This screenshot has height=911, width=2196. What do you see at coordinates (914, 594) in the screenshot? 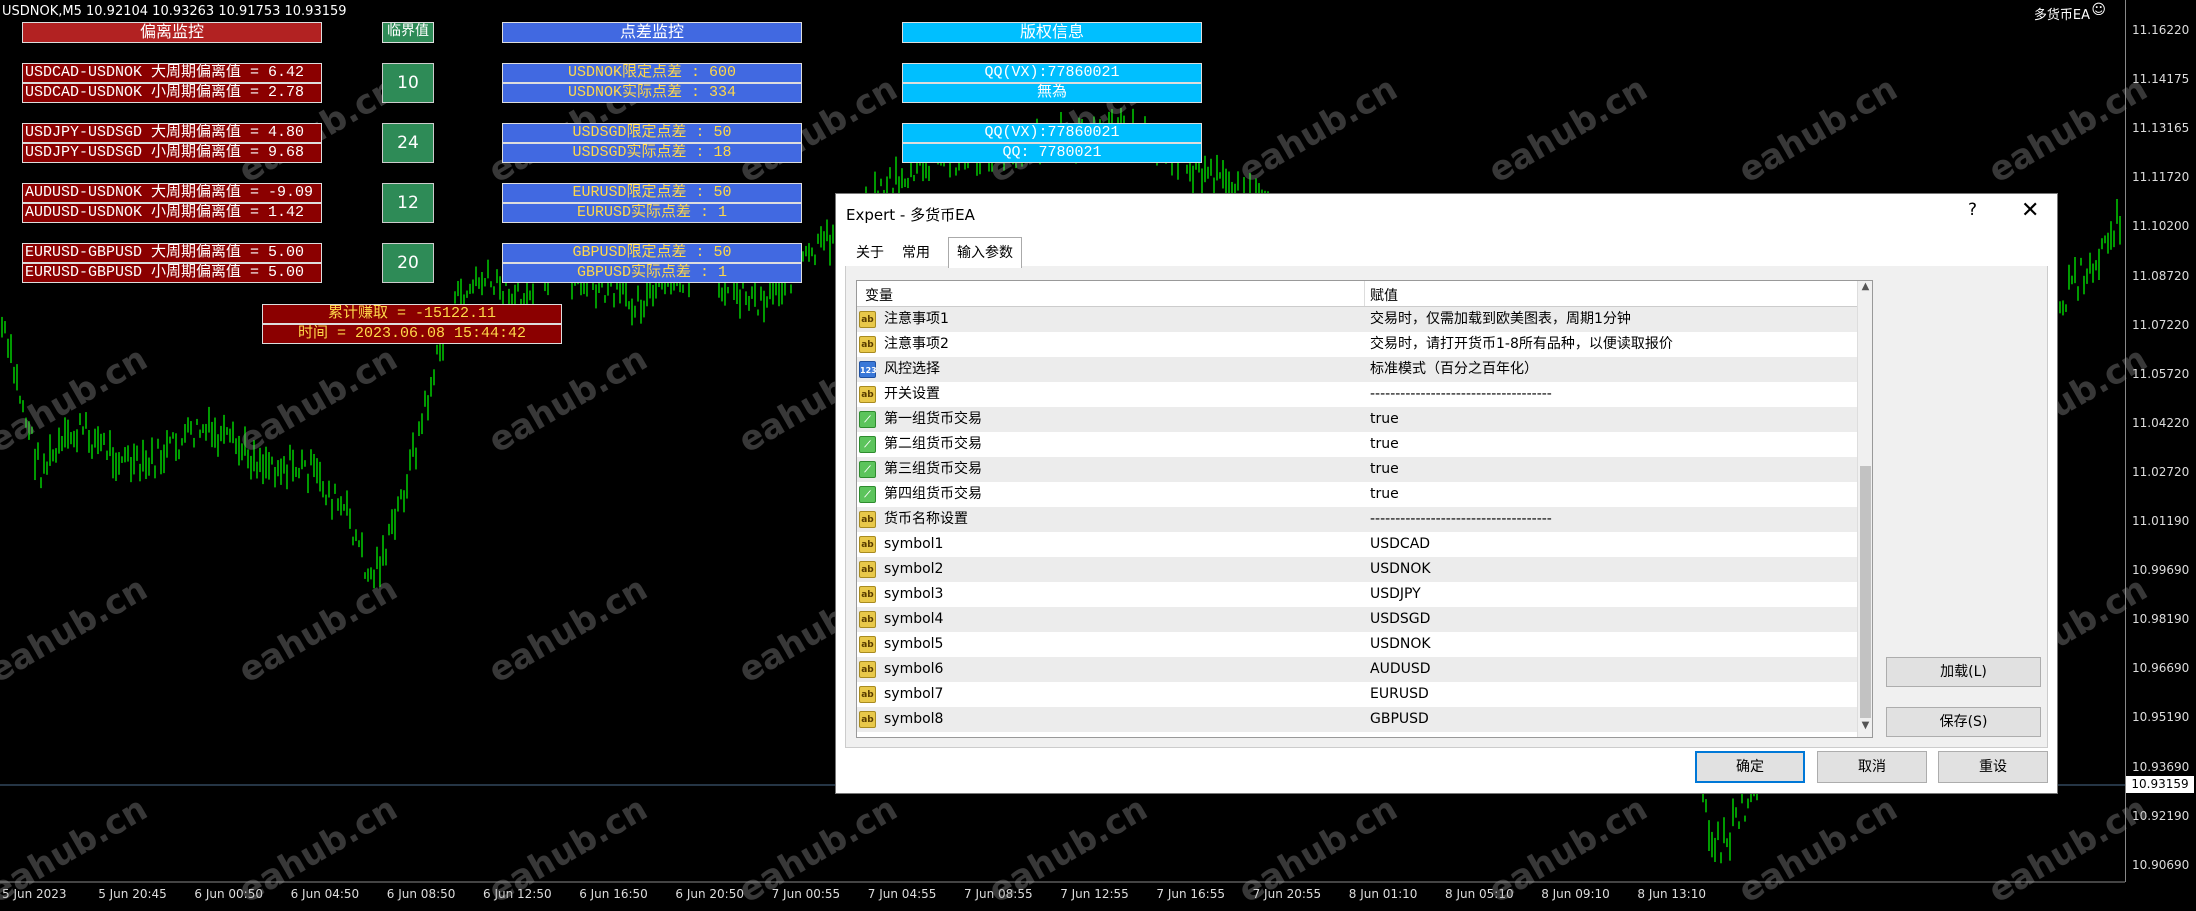
I see `parameter-name: symbol3` at bounding box center [914, 594].